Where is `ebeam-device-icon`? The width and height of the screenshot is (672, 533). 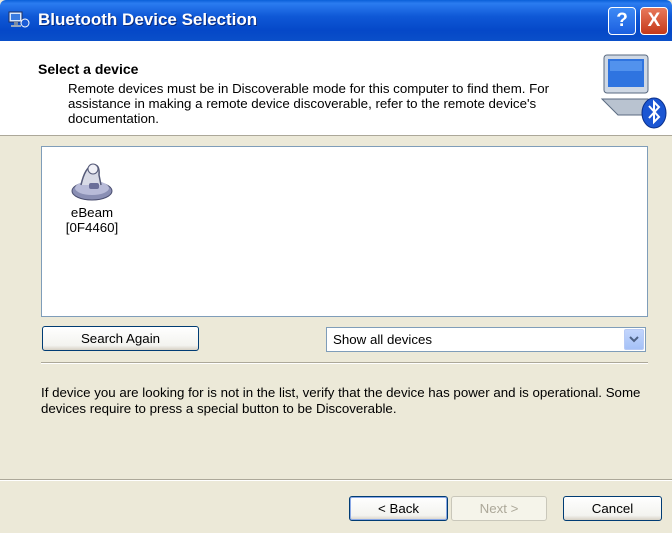 ebeam-device-icon is located at coordinates (92, 182).